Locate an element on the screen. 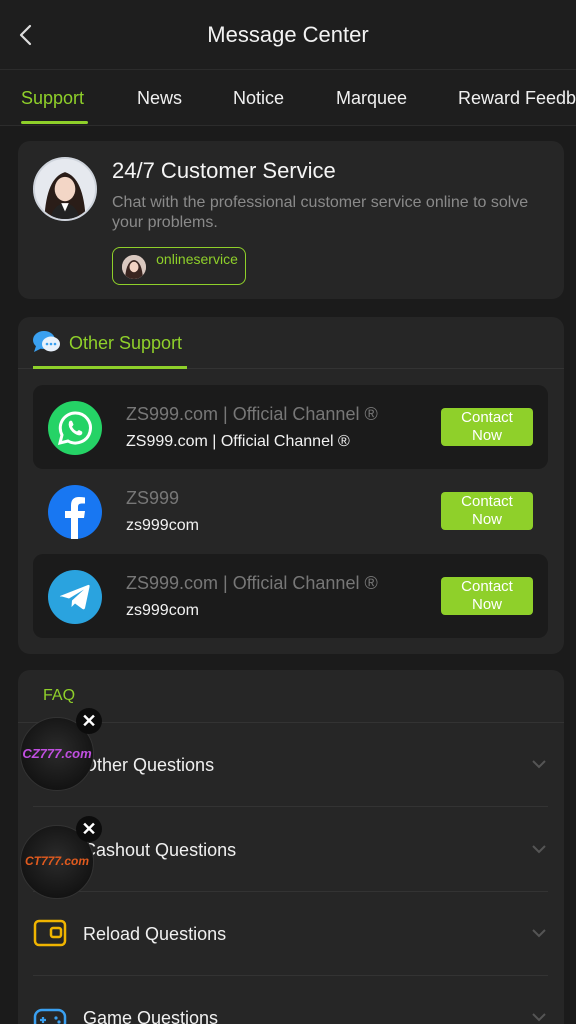  online-service-label: onlineservice is located at coordinates (197, 259).